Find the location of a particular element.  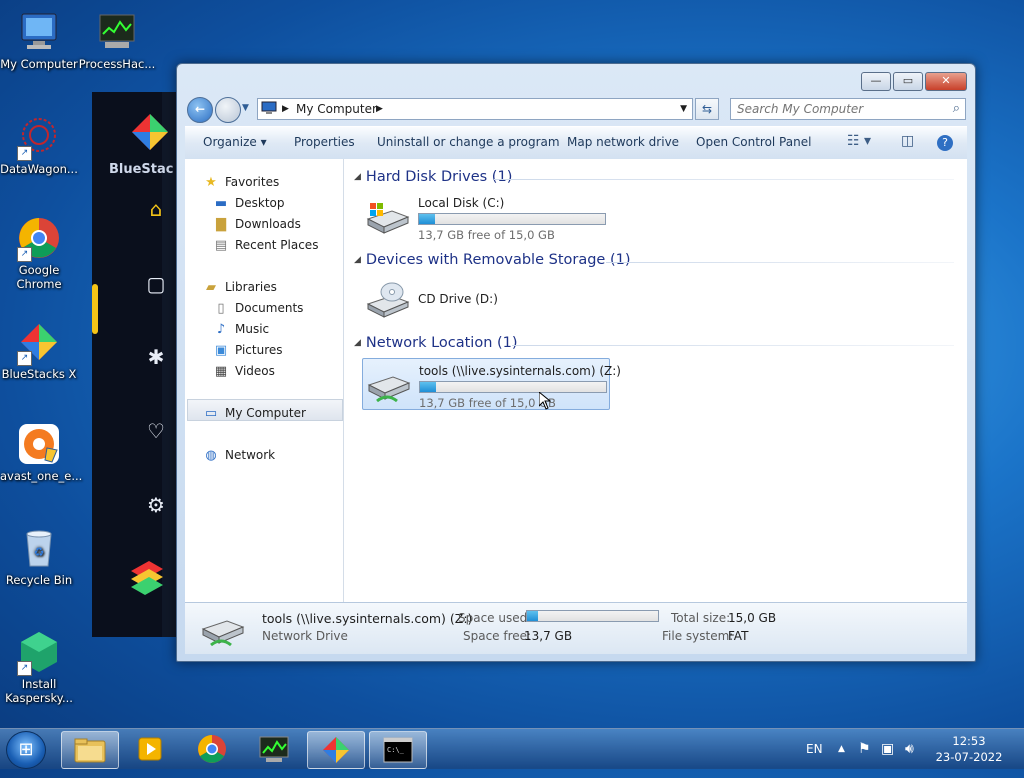

address-bar: ▶ My Computer ▶ ▼ is located at coordinates (475, 109).